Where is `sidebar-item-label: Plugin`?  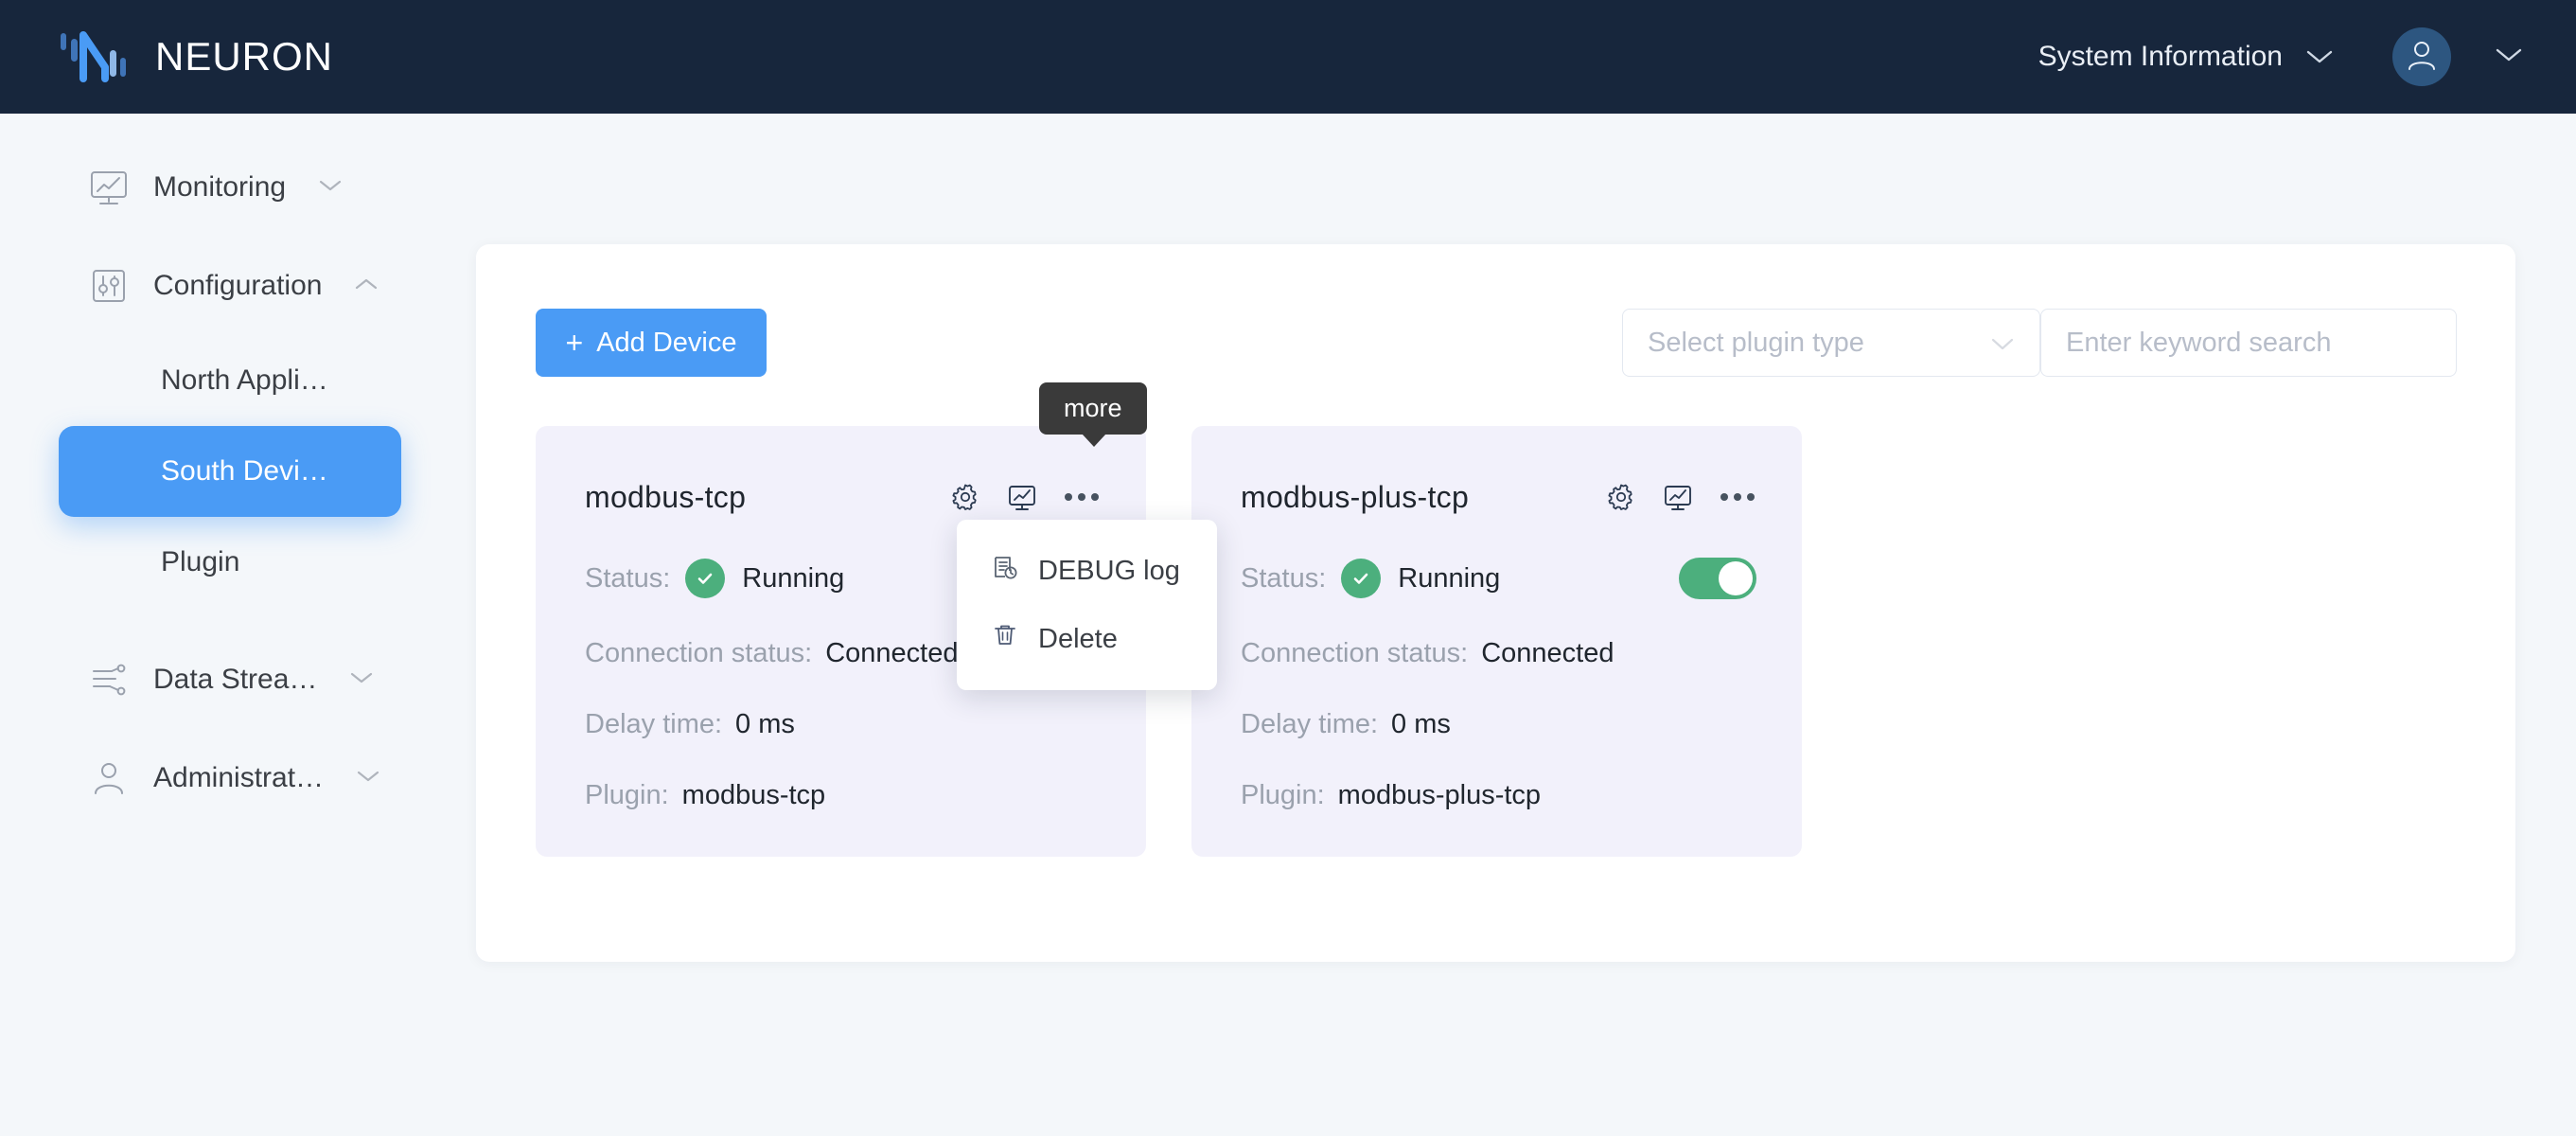 sidebar-item-label: Plugin is located at coordinates (200, 561).